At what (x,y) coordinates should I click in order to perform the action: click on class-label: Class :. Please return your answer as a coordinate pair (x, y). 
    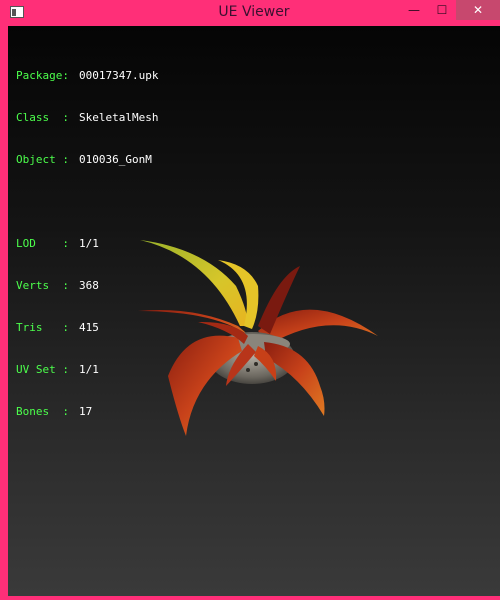
    Looking at the image, I should click on (42, 117).